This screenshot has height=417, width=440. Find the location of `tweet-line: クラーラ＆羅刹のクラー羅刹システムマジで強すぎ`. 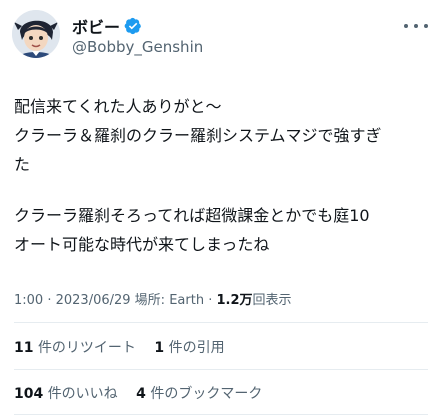

tweet-line: クラーラ＆羅刹のクラー羅刹システムマジで強すぎ is located at coordinates (198, 135).